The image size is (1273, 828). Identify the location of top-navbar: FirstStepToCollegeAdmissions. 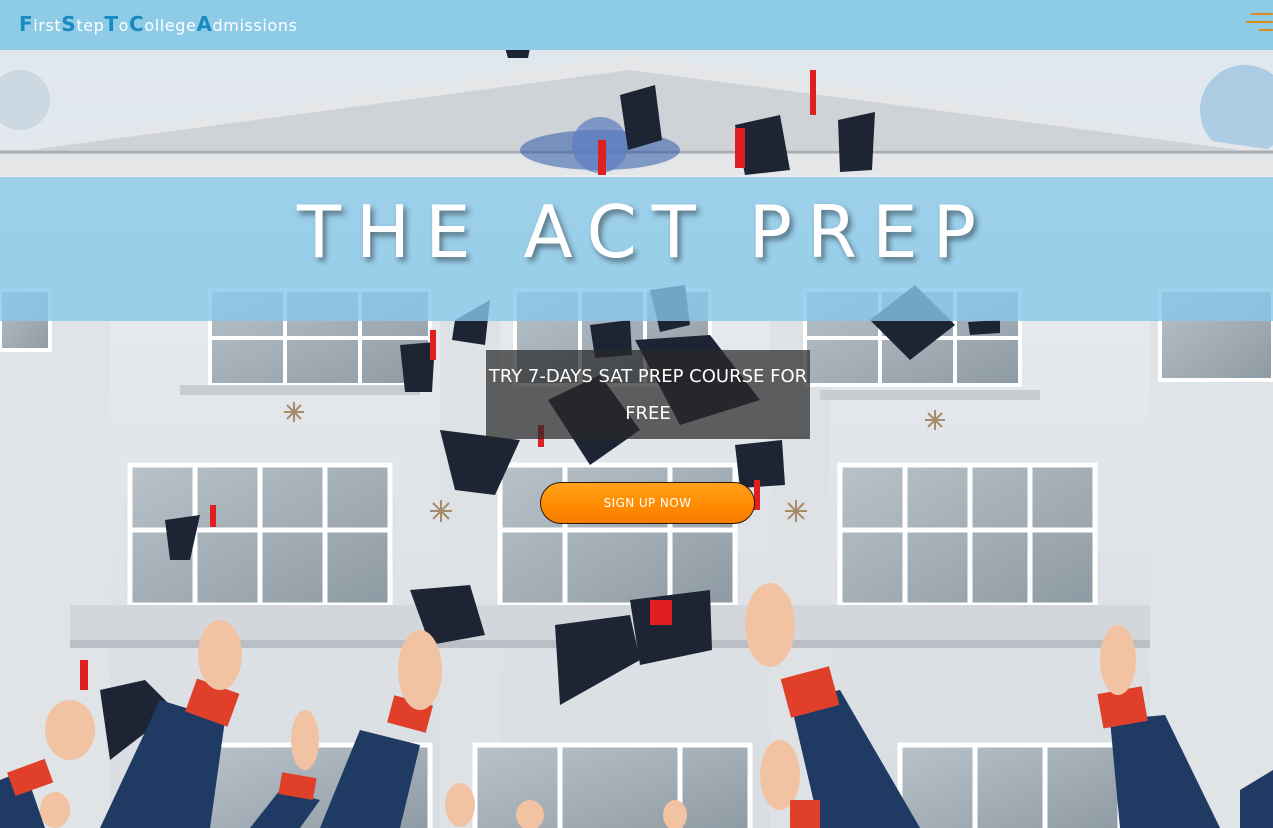
(636, 25).